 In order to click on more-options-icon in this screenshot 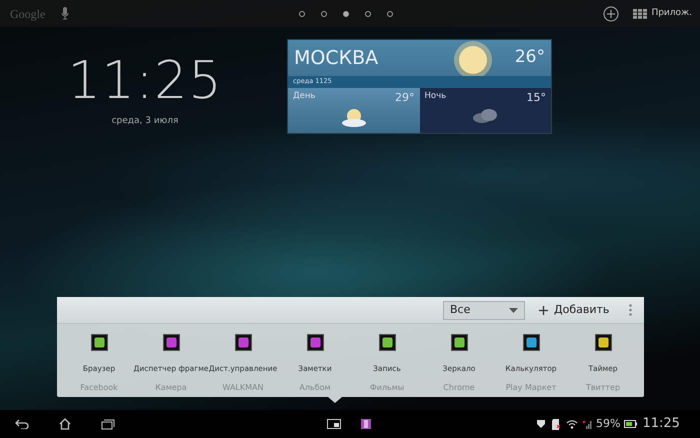, I will do `click(630, 310)`.